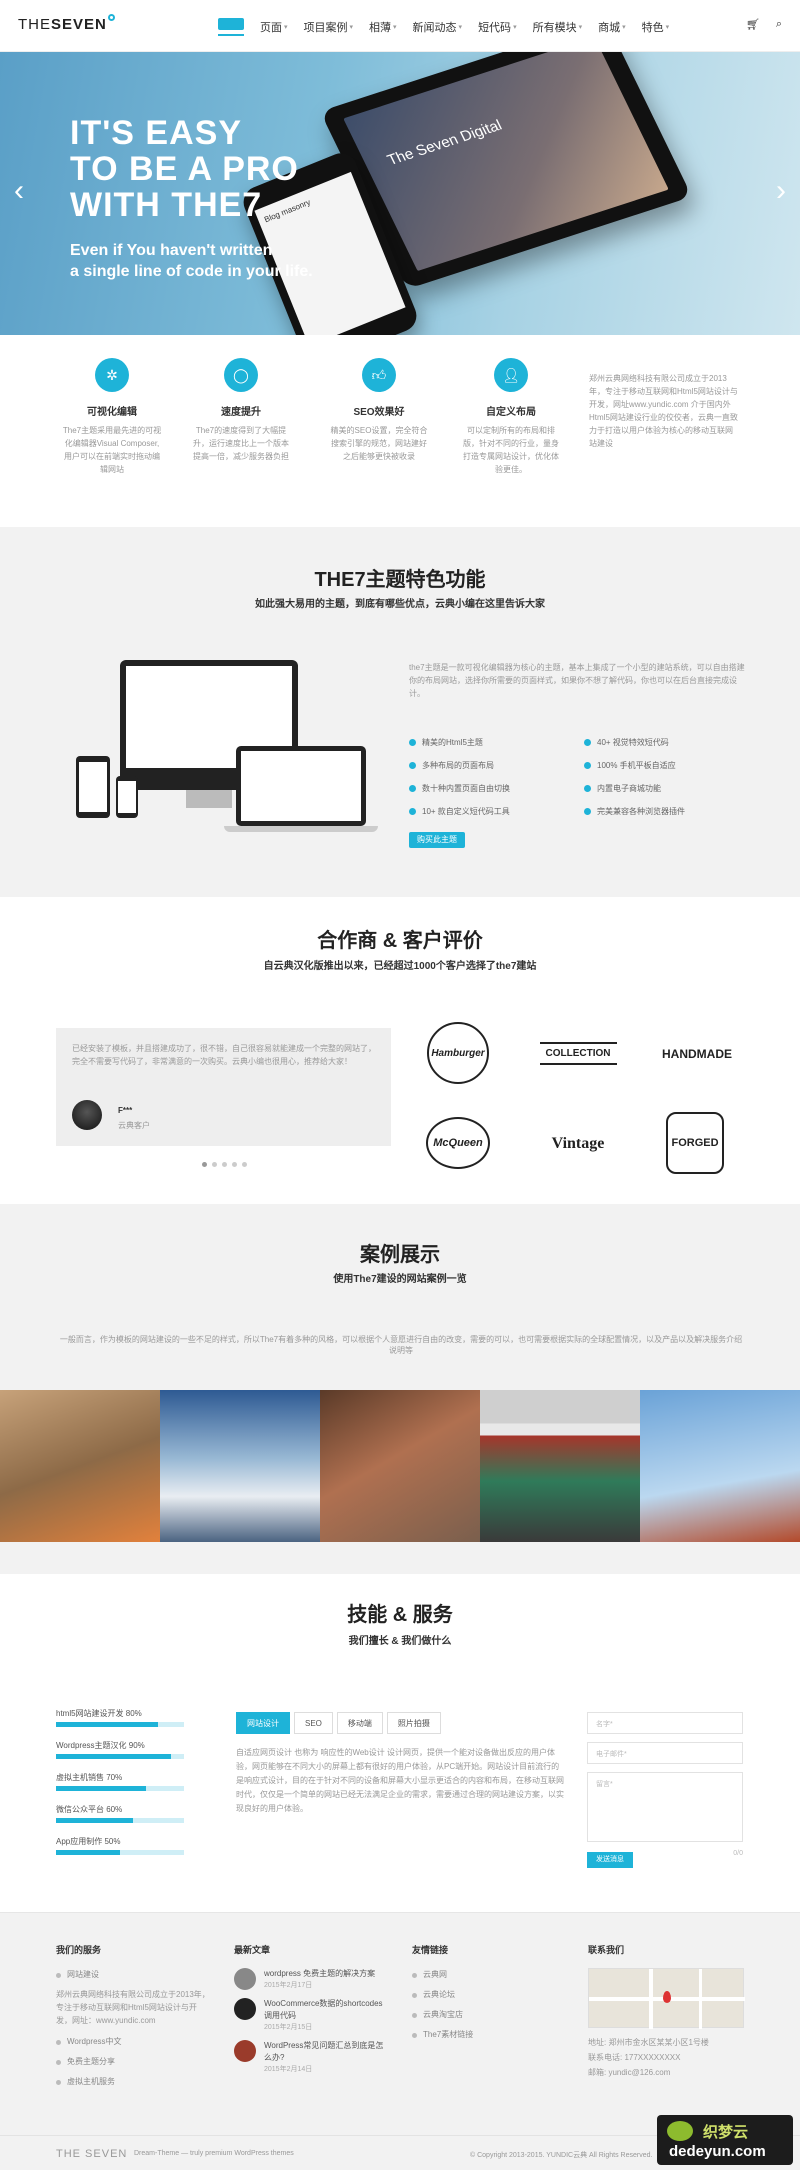 Image resolution: width=800 pixels, height=2171 pixels. What do you see at coordinates (133, 1975) in the screenshot?
I see `footer-link: 网站建设` at bounding box center [133, 1975].